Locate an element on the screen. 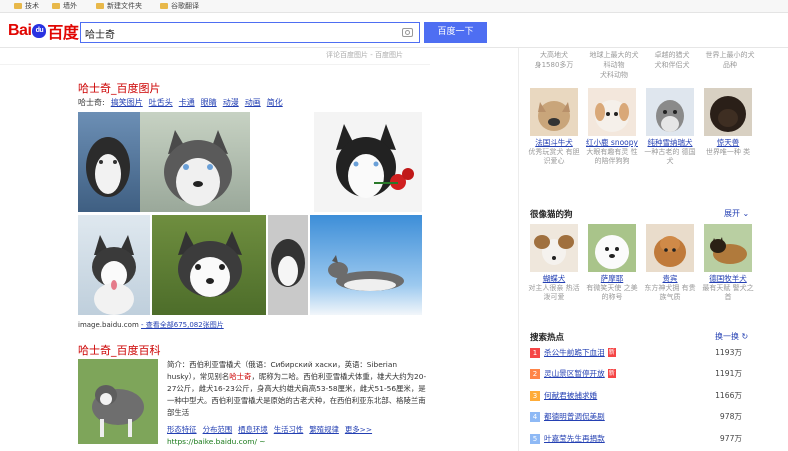 The height and width of the screenshot is (451, 788). tag-link: 卡通 is located at coordinates (187, 102).